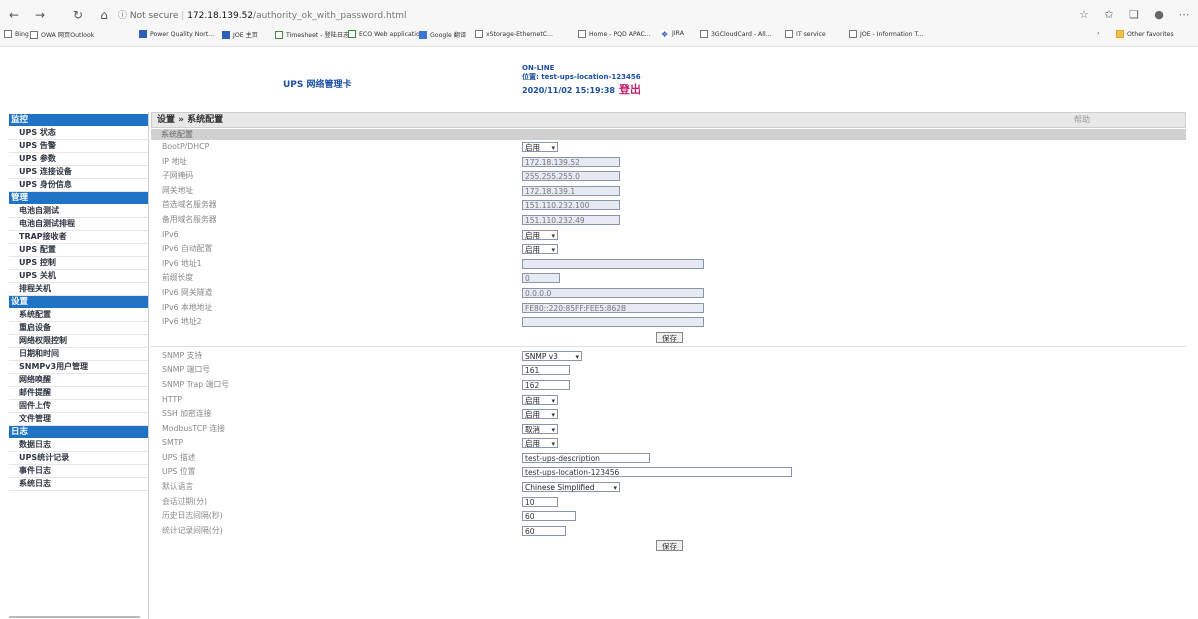  Describe the element at coordinates (79, 380) in the screenshot. I see `sidebar-item: 网络唤醒` at that location.